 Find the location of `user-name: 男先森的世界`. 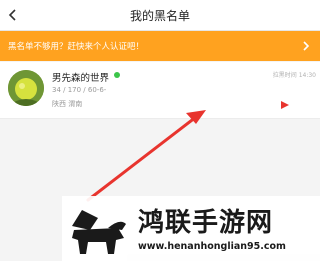

user-name: 男先森的世界 is located at coordinates (81, 78).